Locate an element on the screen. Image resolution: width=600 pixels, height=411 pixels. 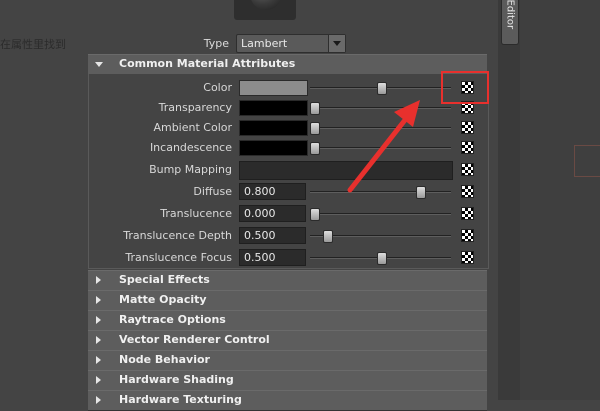
faint-annotation-box is located at coordinates (587, 161).